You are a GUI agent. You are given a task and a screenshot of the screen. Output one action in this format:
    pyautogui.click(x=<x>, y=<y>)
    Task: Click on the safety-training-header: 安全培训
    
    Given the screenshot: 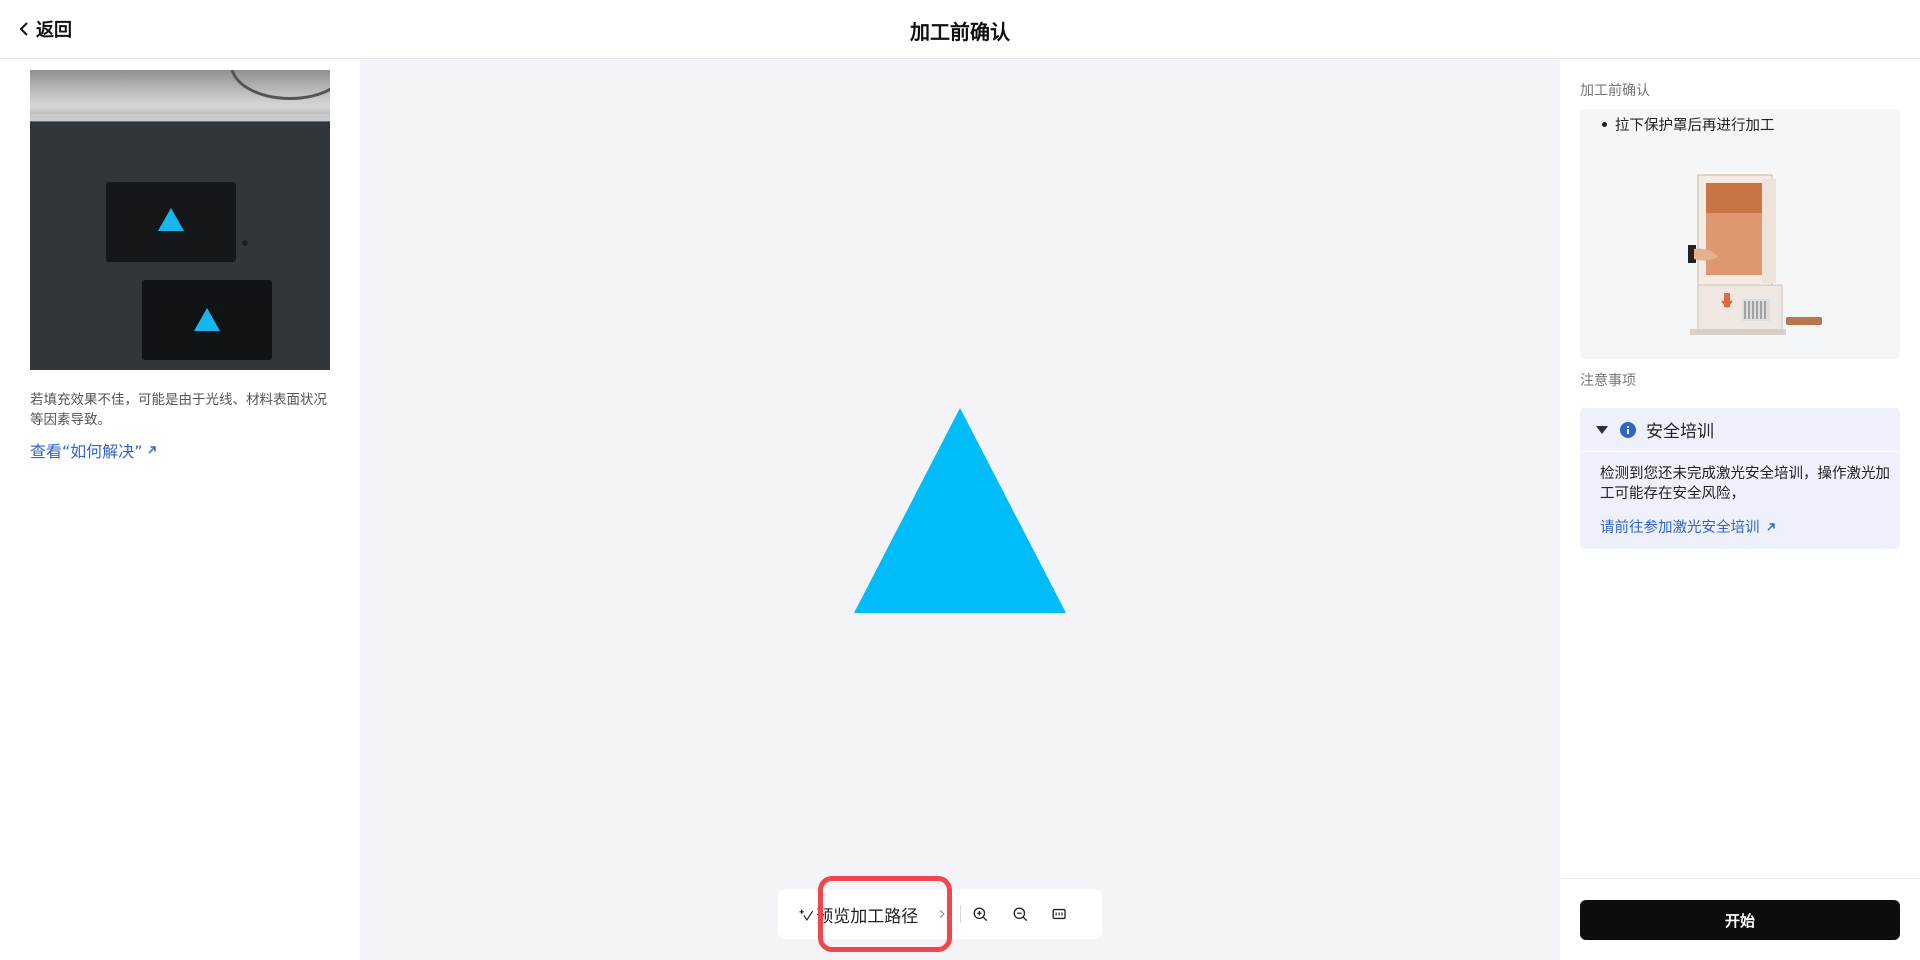 What is the action you would take?
    pyautogui.click(x=1740, y=430)
    